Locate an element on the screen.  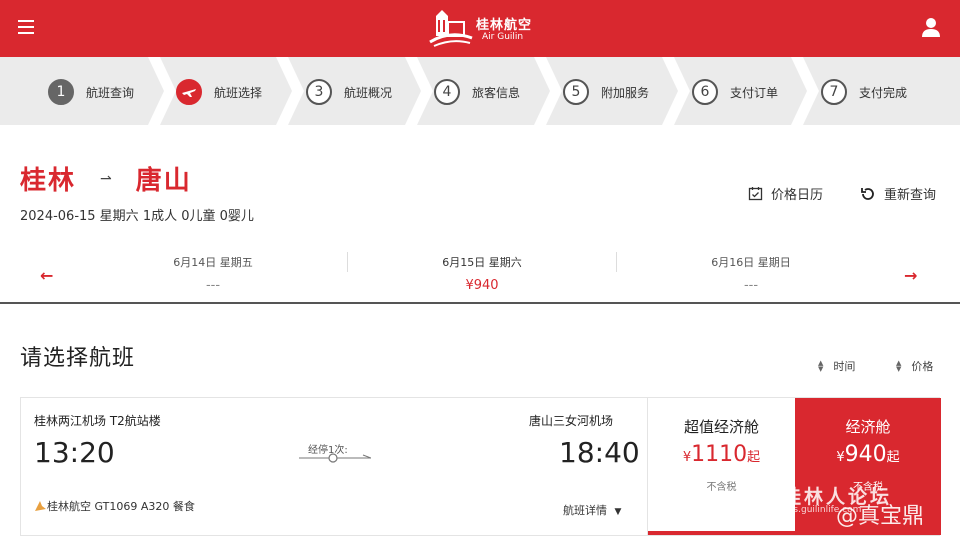
flight-details-toggle: 航班详情 ▼ is located at coordinates (592, 510).